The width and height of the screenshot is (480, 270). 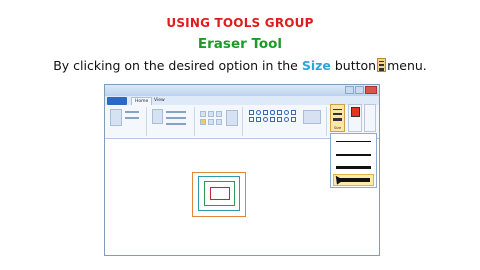 What do you see at coordinates (211, 114) in the screenshot?
I see `fill-icon` at bounding box center [211, 114].